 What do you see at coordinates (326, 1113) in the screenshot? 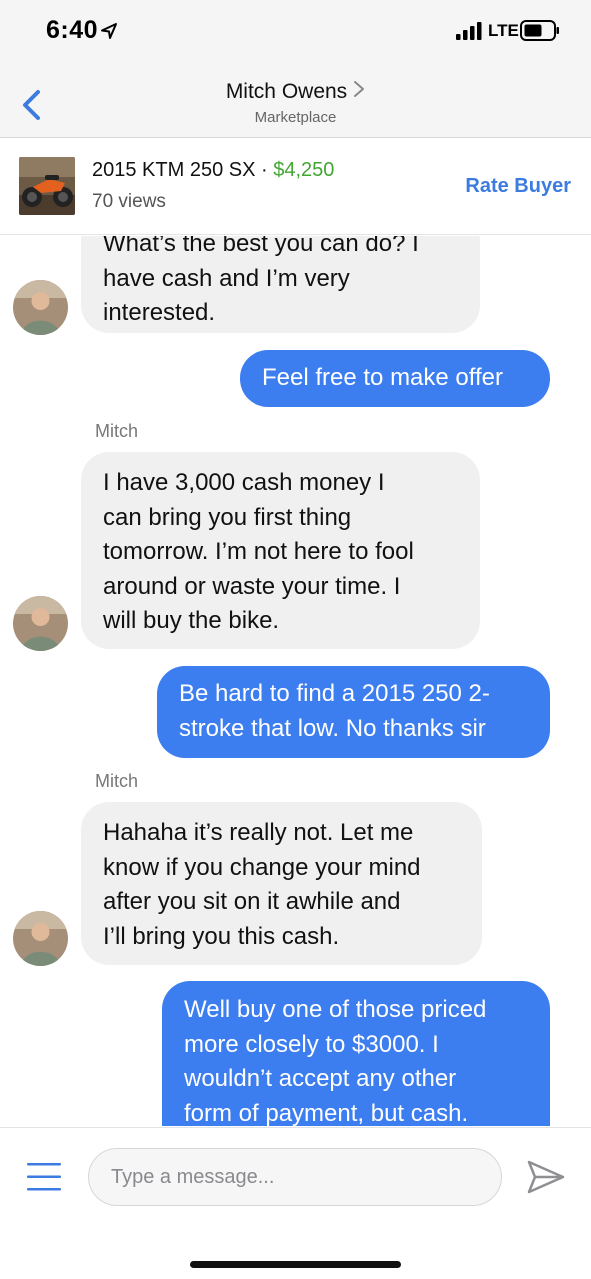
I see `message-line: form of payment, but cash.` at bounding box center [326, 1113].